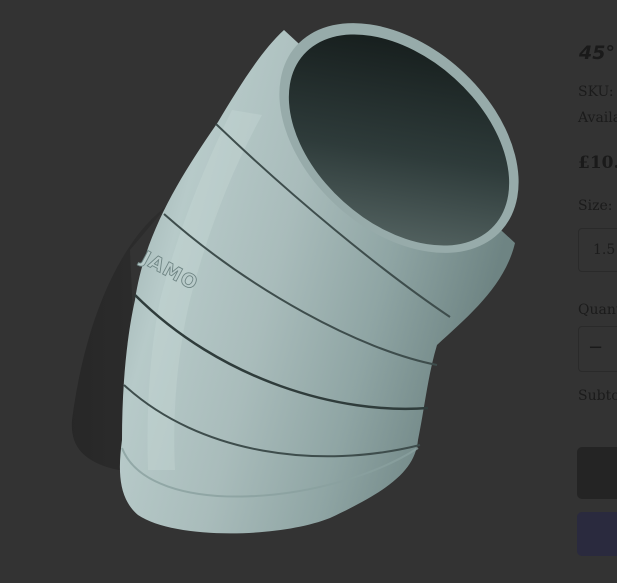 This screenshot has height=583, width=617. Describe the element at coordinates (596, 92) in the screenshot. I see `sku-label: SKU:` at that location.